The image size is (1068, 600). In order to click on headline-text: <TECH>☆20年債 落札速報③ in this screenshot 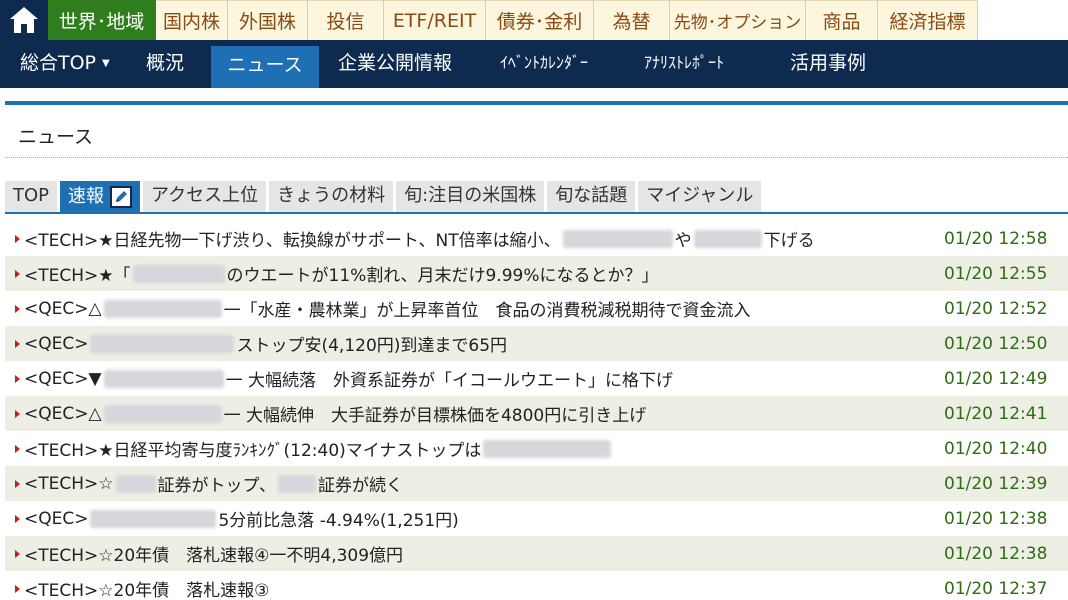, I will do `click(147, 590)`.